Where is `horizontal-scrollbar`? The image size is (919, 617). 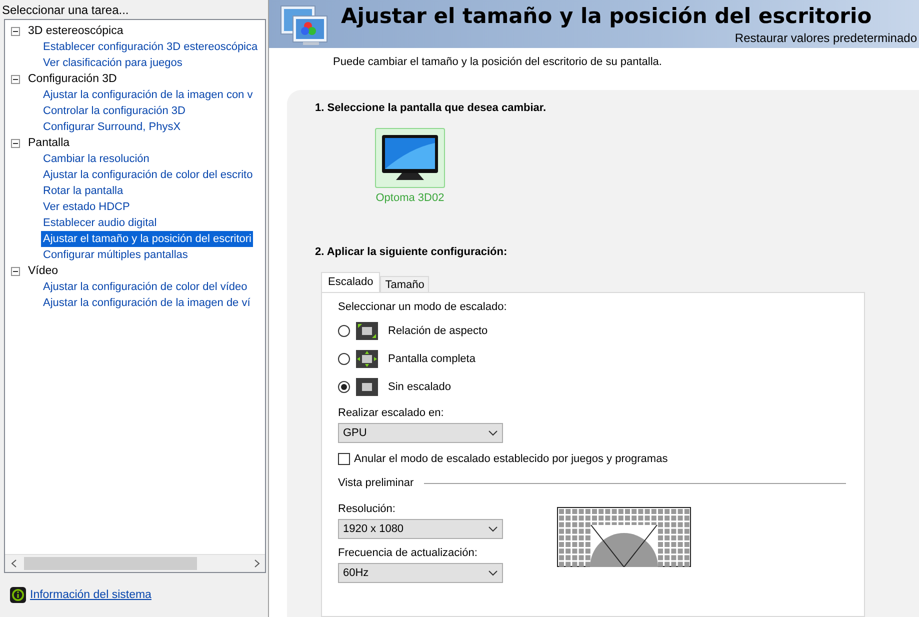
horizontal-scrollbar is located at coordinates (135, 563).